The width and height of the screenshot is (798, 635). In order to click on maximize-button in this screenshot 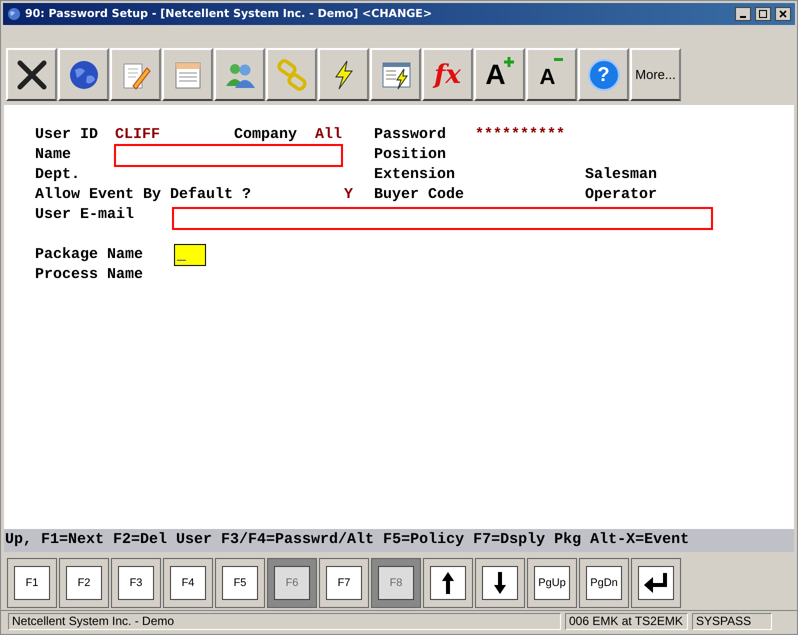, I will do `click(763, 14)`.